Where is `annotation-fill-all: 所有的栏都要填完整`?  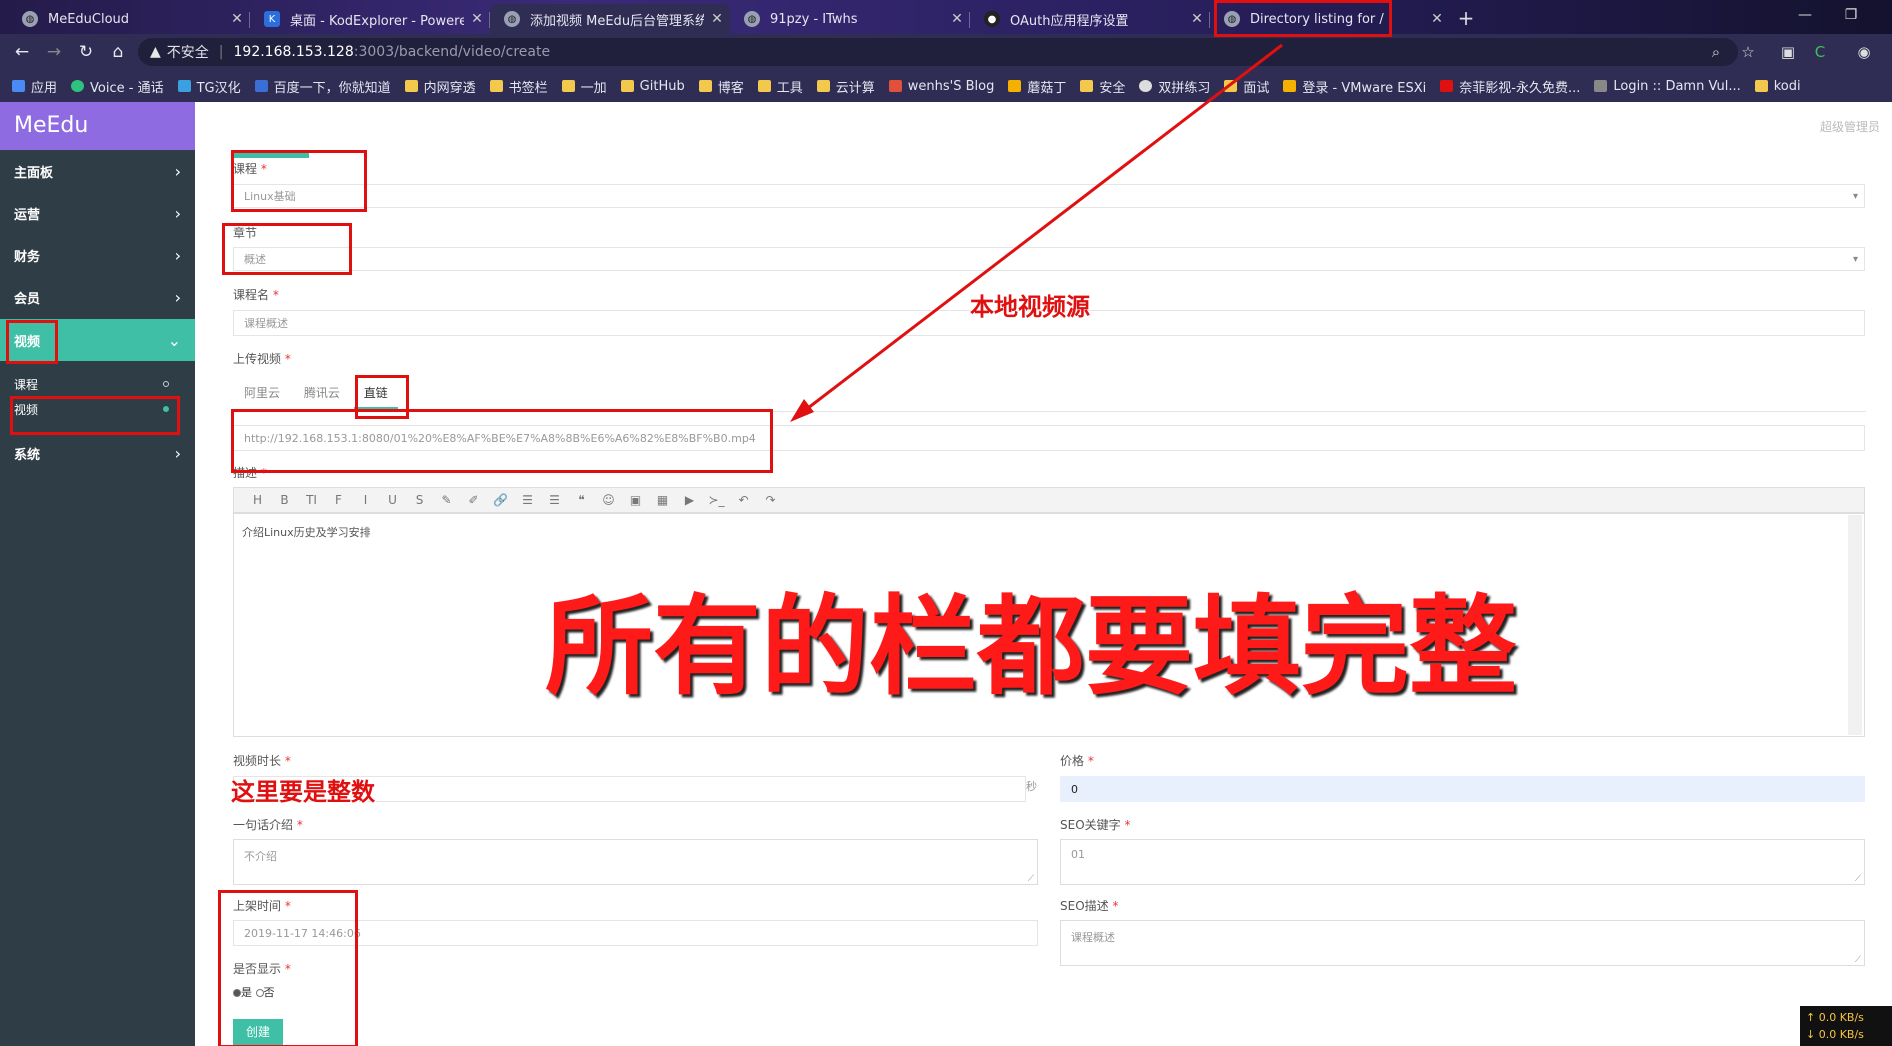
annotation-fill-all: 所有的栏都要填完整 is located at coordinates (1031, 647).